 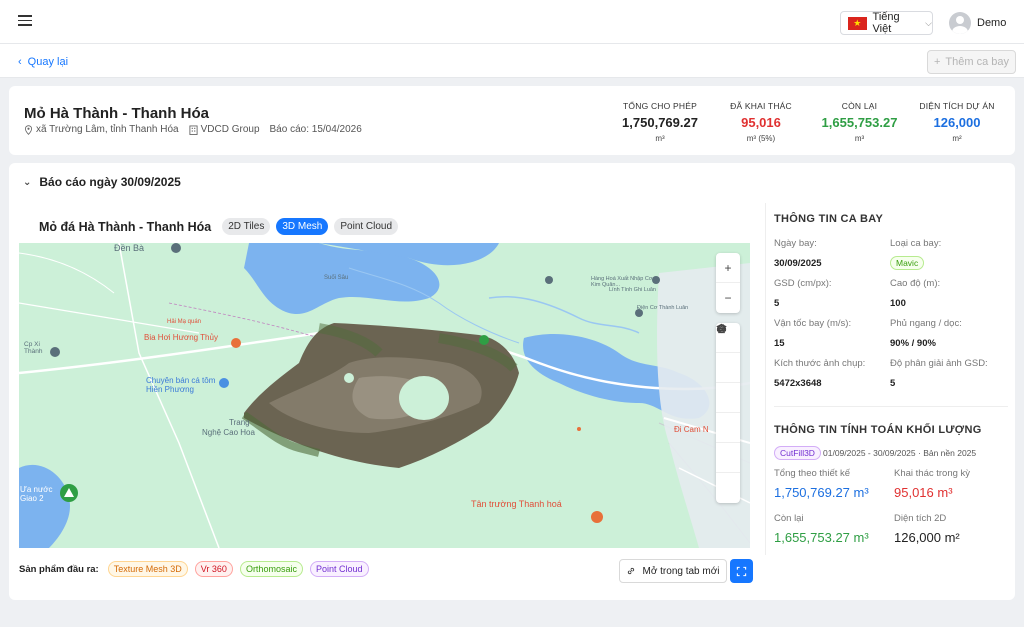 I want to click on design-total-value: 1,750,769.27 m³, so click(x=821, y=492).